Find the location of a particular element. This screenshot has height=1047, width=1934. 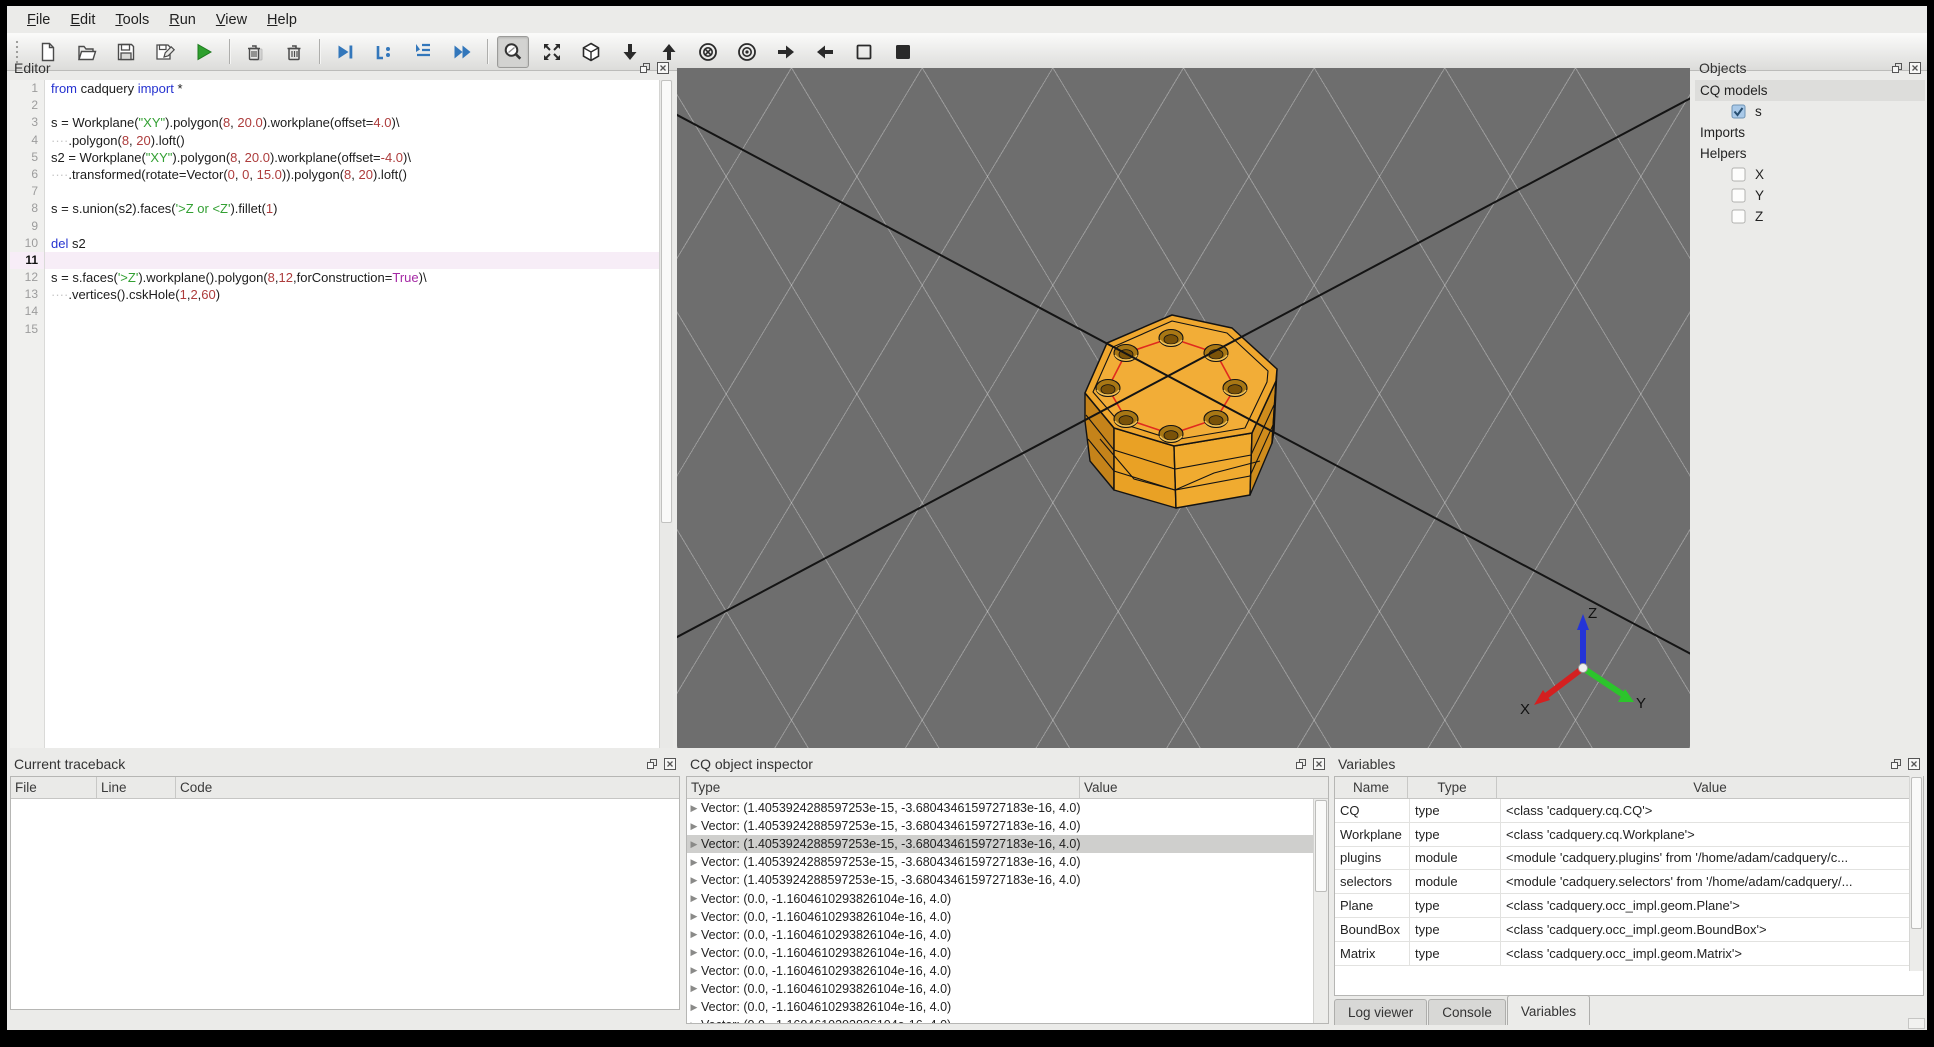

tree-helpers: Helpers is located at coordinates (1810, 153).